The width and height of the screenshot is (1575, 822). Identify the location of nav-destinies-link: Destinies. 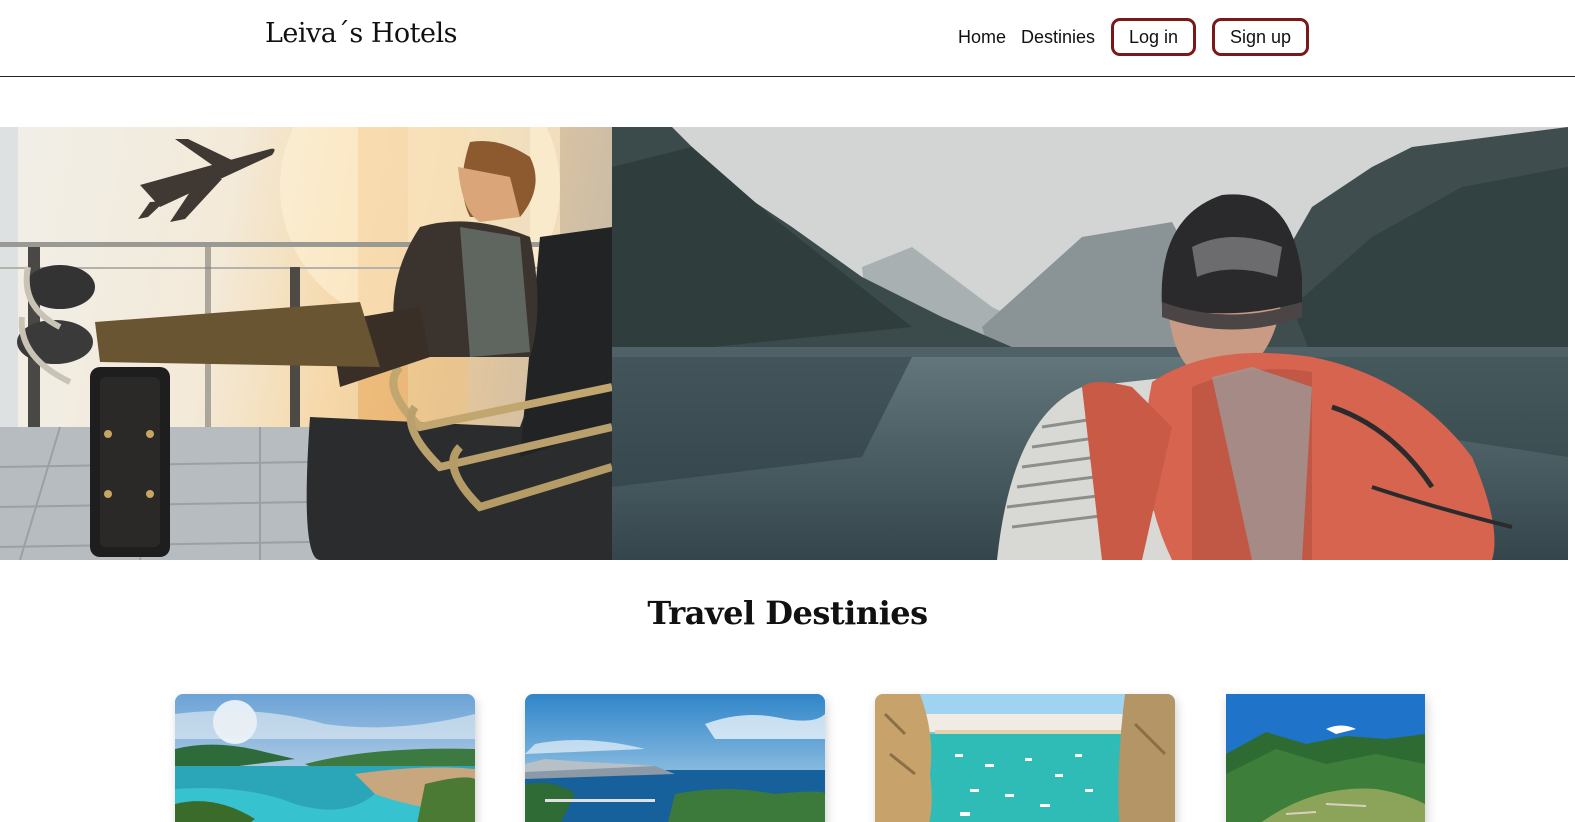
(1058, 37).